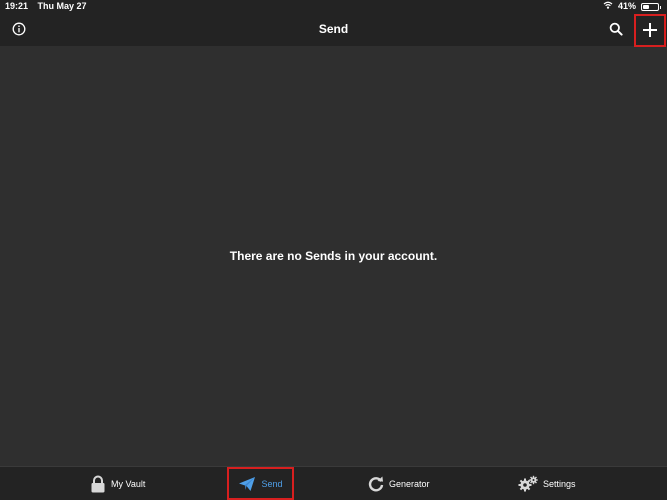  I want to click on tab-my-vault-label: My Vault, so click(128, 484).